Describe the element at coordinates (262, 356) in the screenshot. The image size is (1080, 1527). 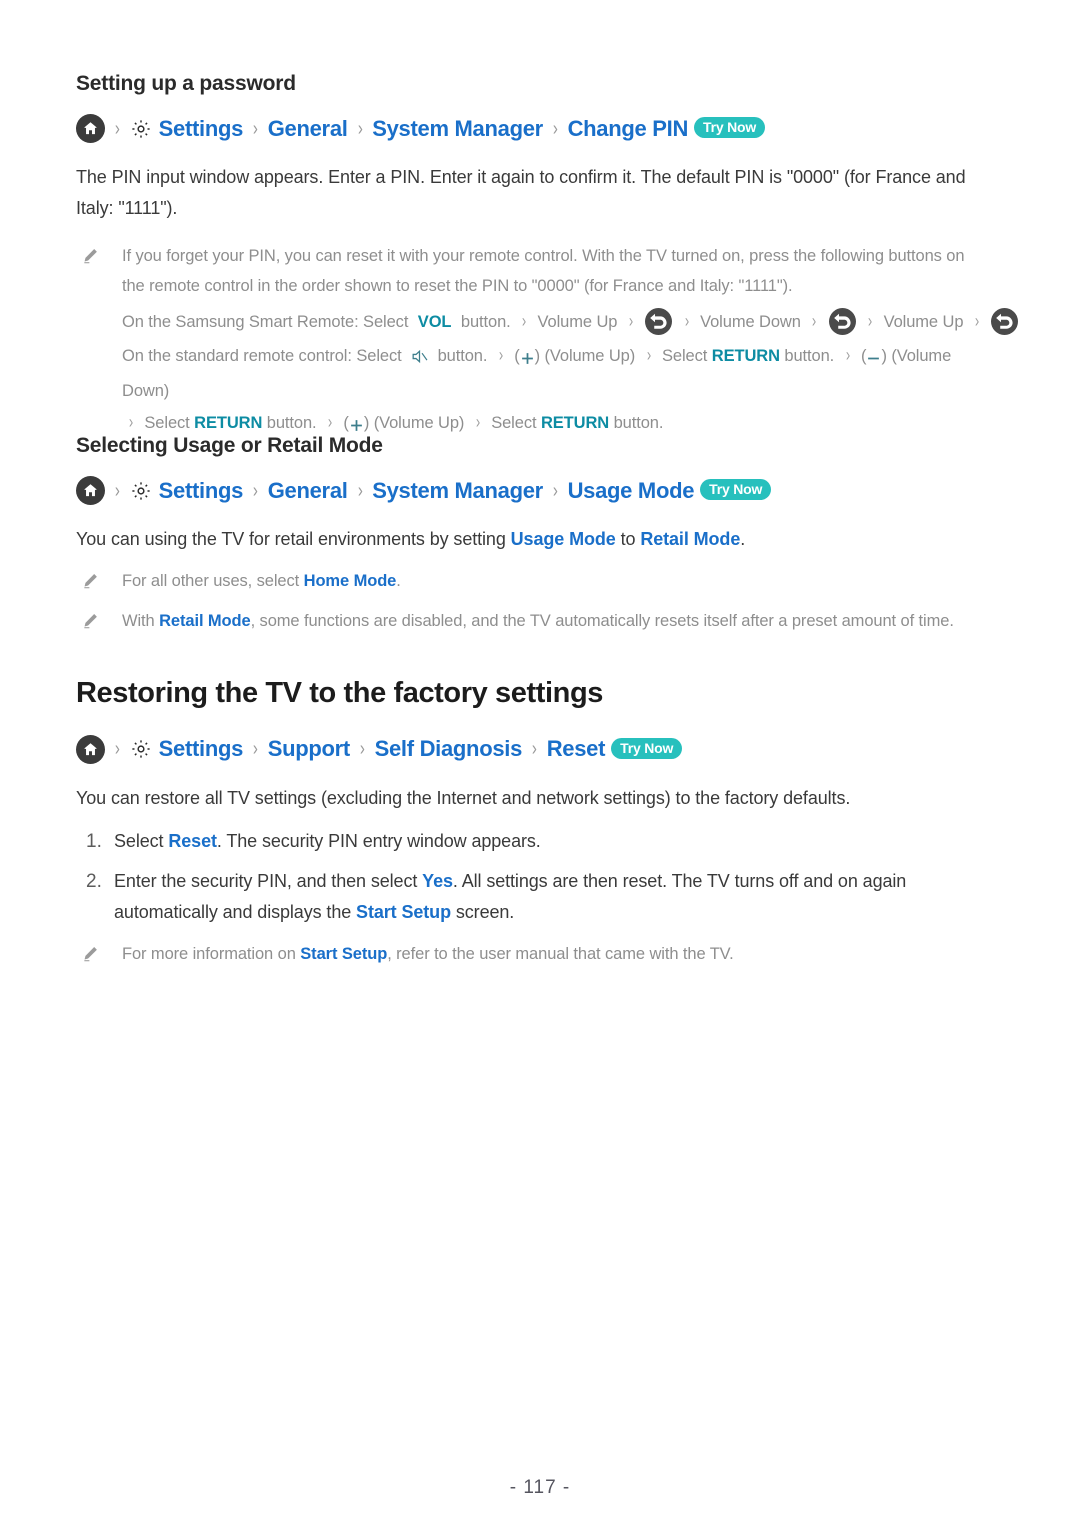
I see `standard-remote-prefix: On the standard remote control: Select` at that location.